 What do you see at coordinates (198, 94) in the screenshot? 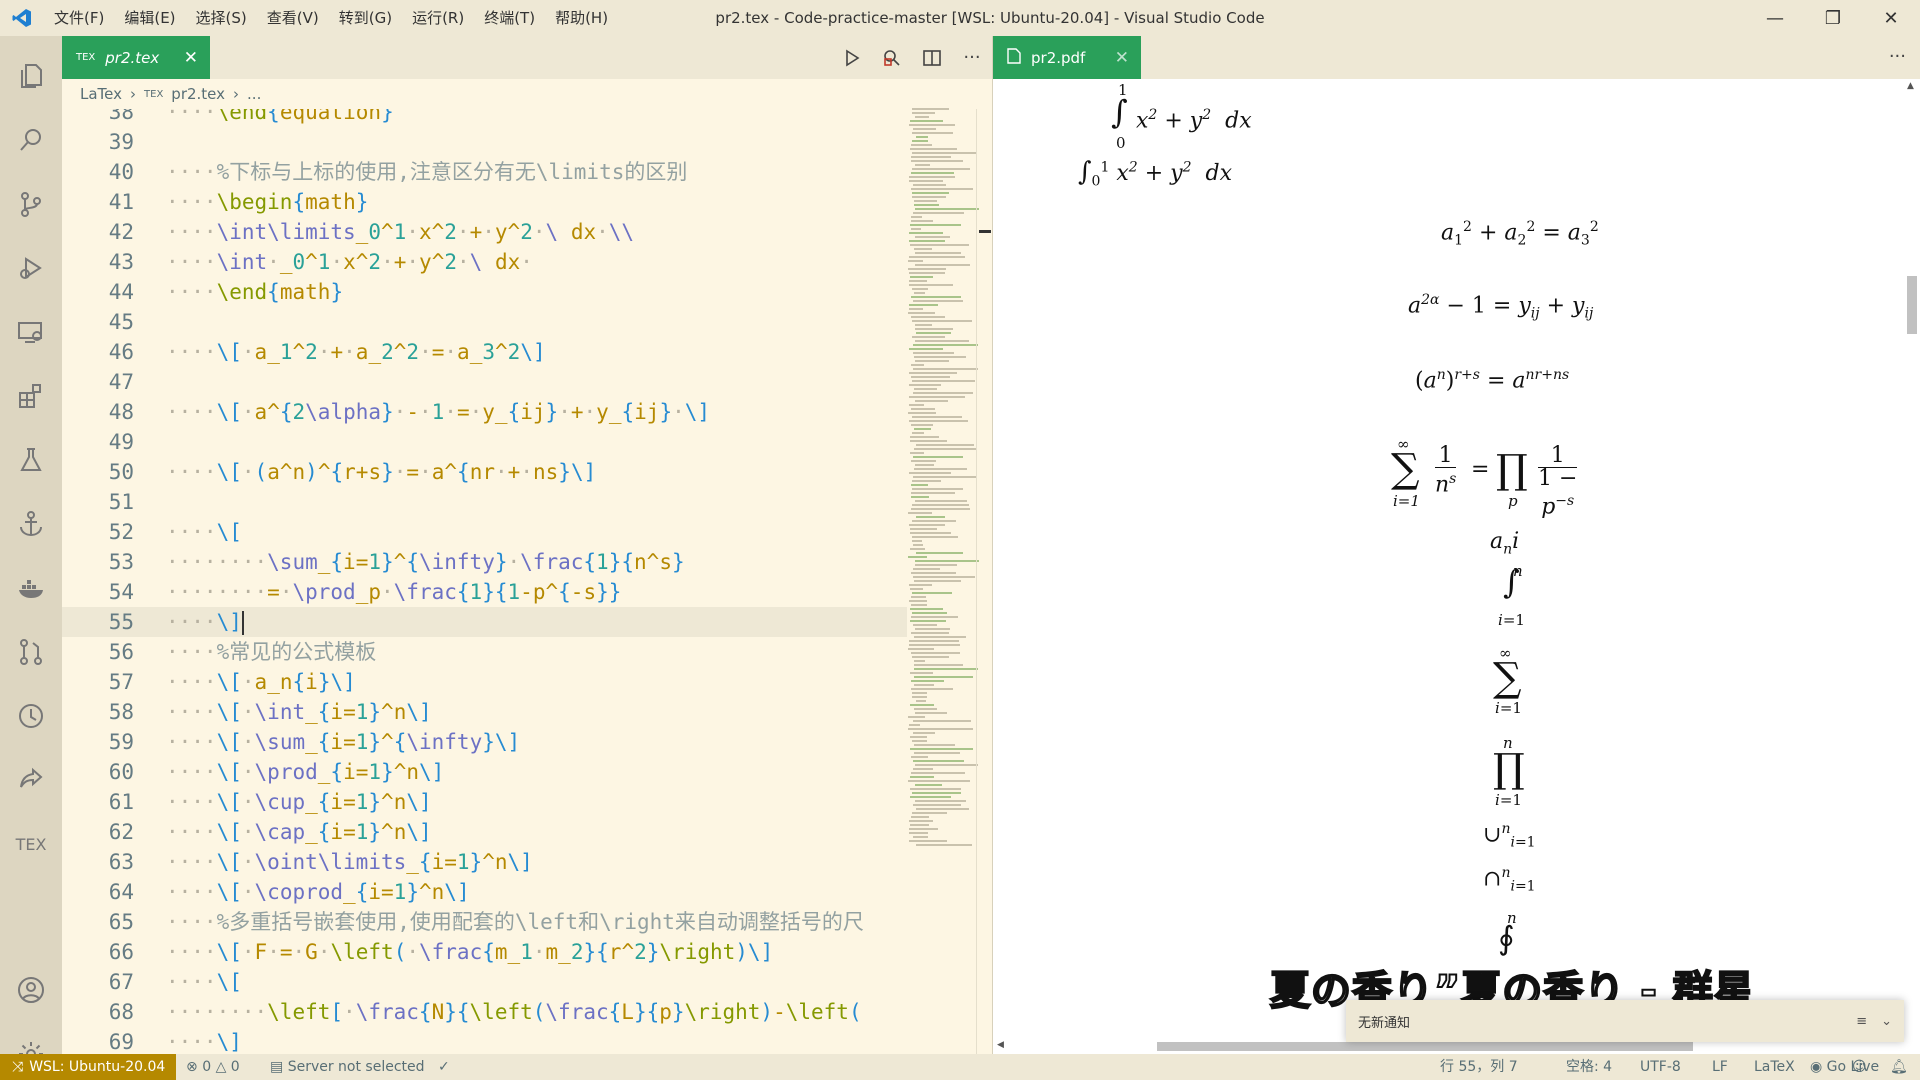
I see `breadcrumb-file: pr2.tex` at bounding box center [198, 94].